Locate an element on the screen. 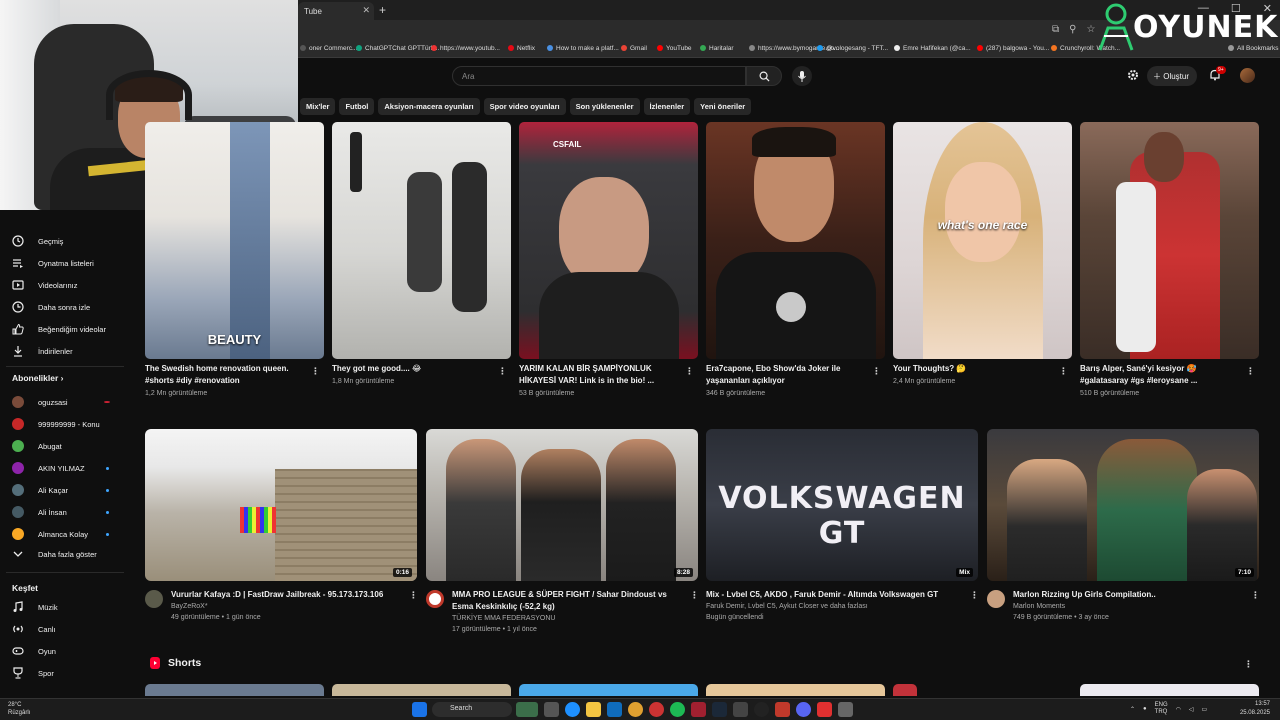 The image size is (1280, 720). create-button: ＋ Oluştur is located at coordinates (1172, 76).